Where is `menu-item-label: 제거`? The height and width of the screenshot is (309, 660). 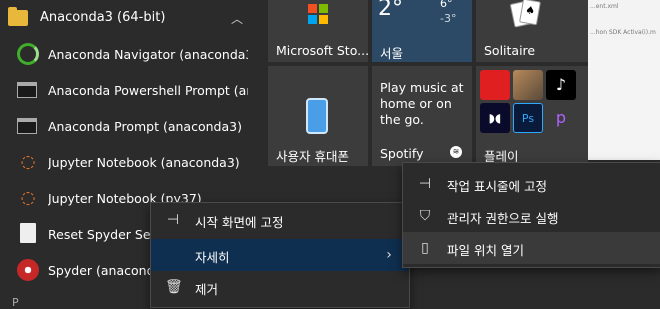 menu-item-label: 제거 is located at coordinates (207, 289).